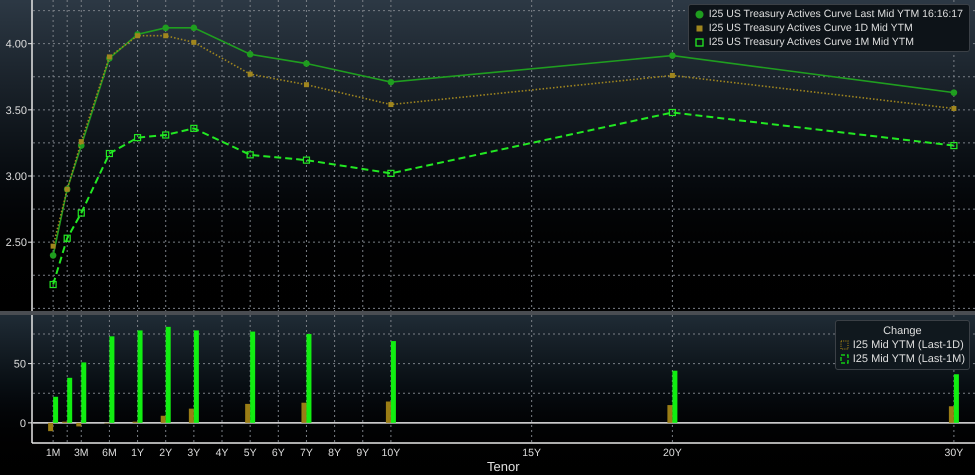 This screenshot has width=975, height=475. What do you see at coordinates (902, 331) in the screenshot?
I see `legend-title: Change` at bounding box center [902, 331].